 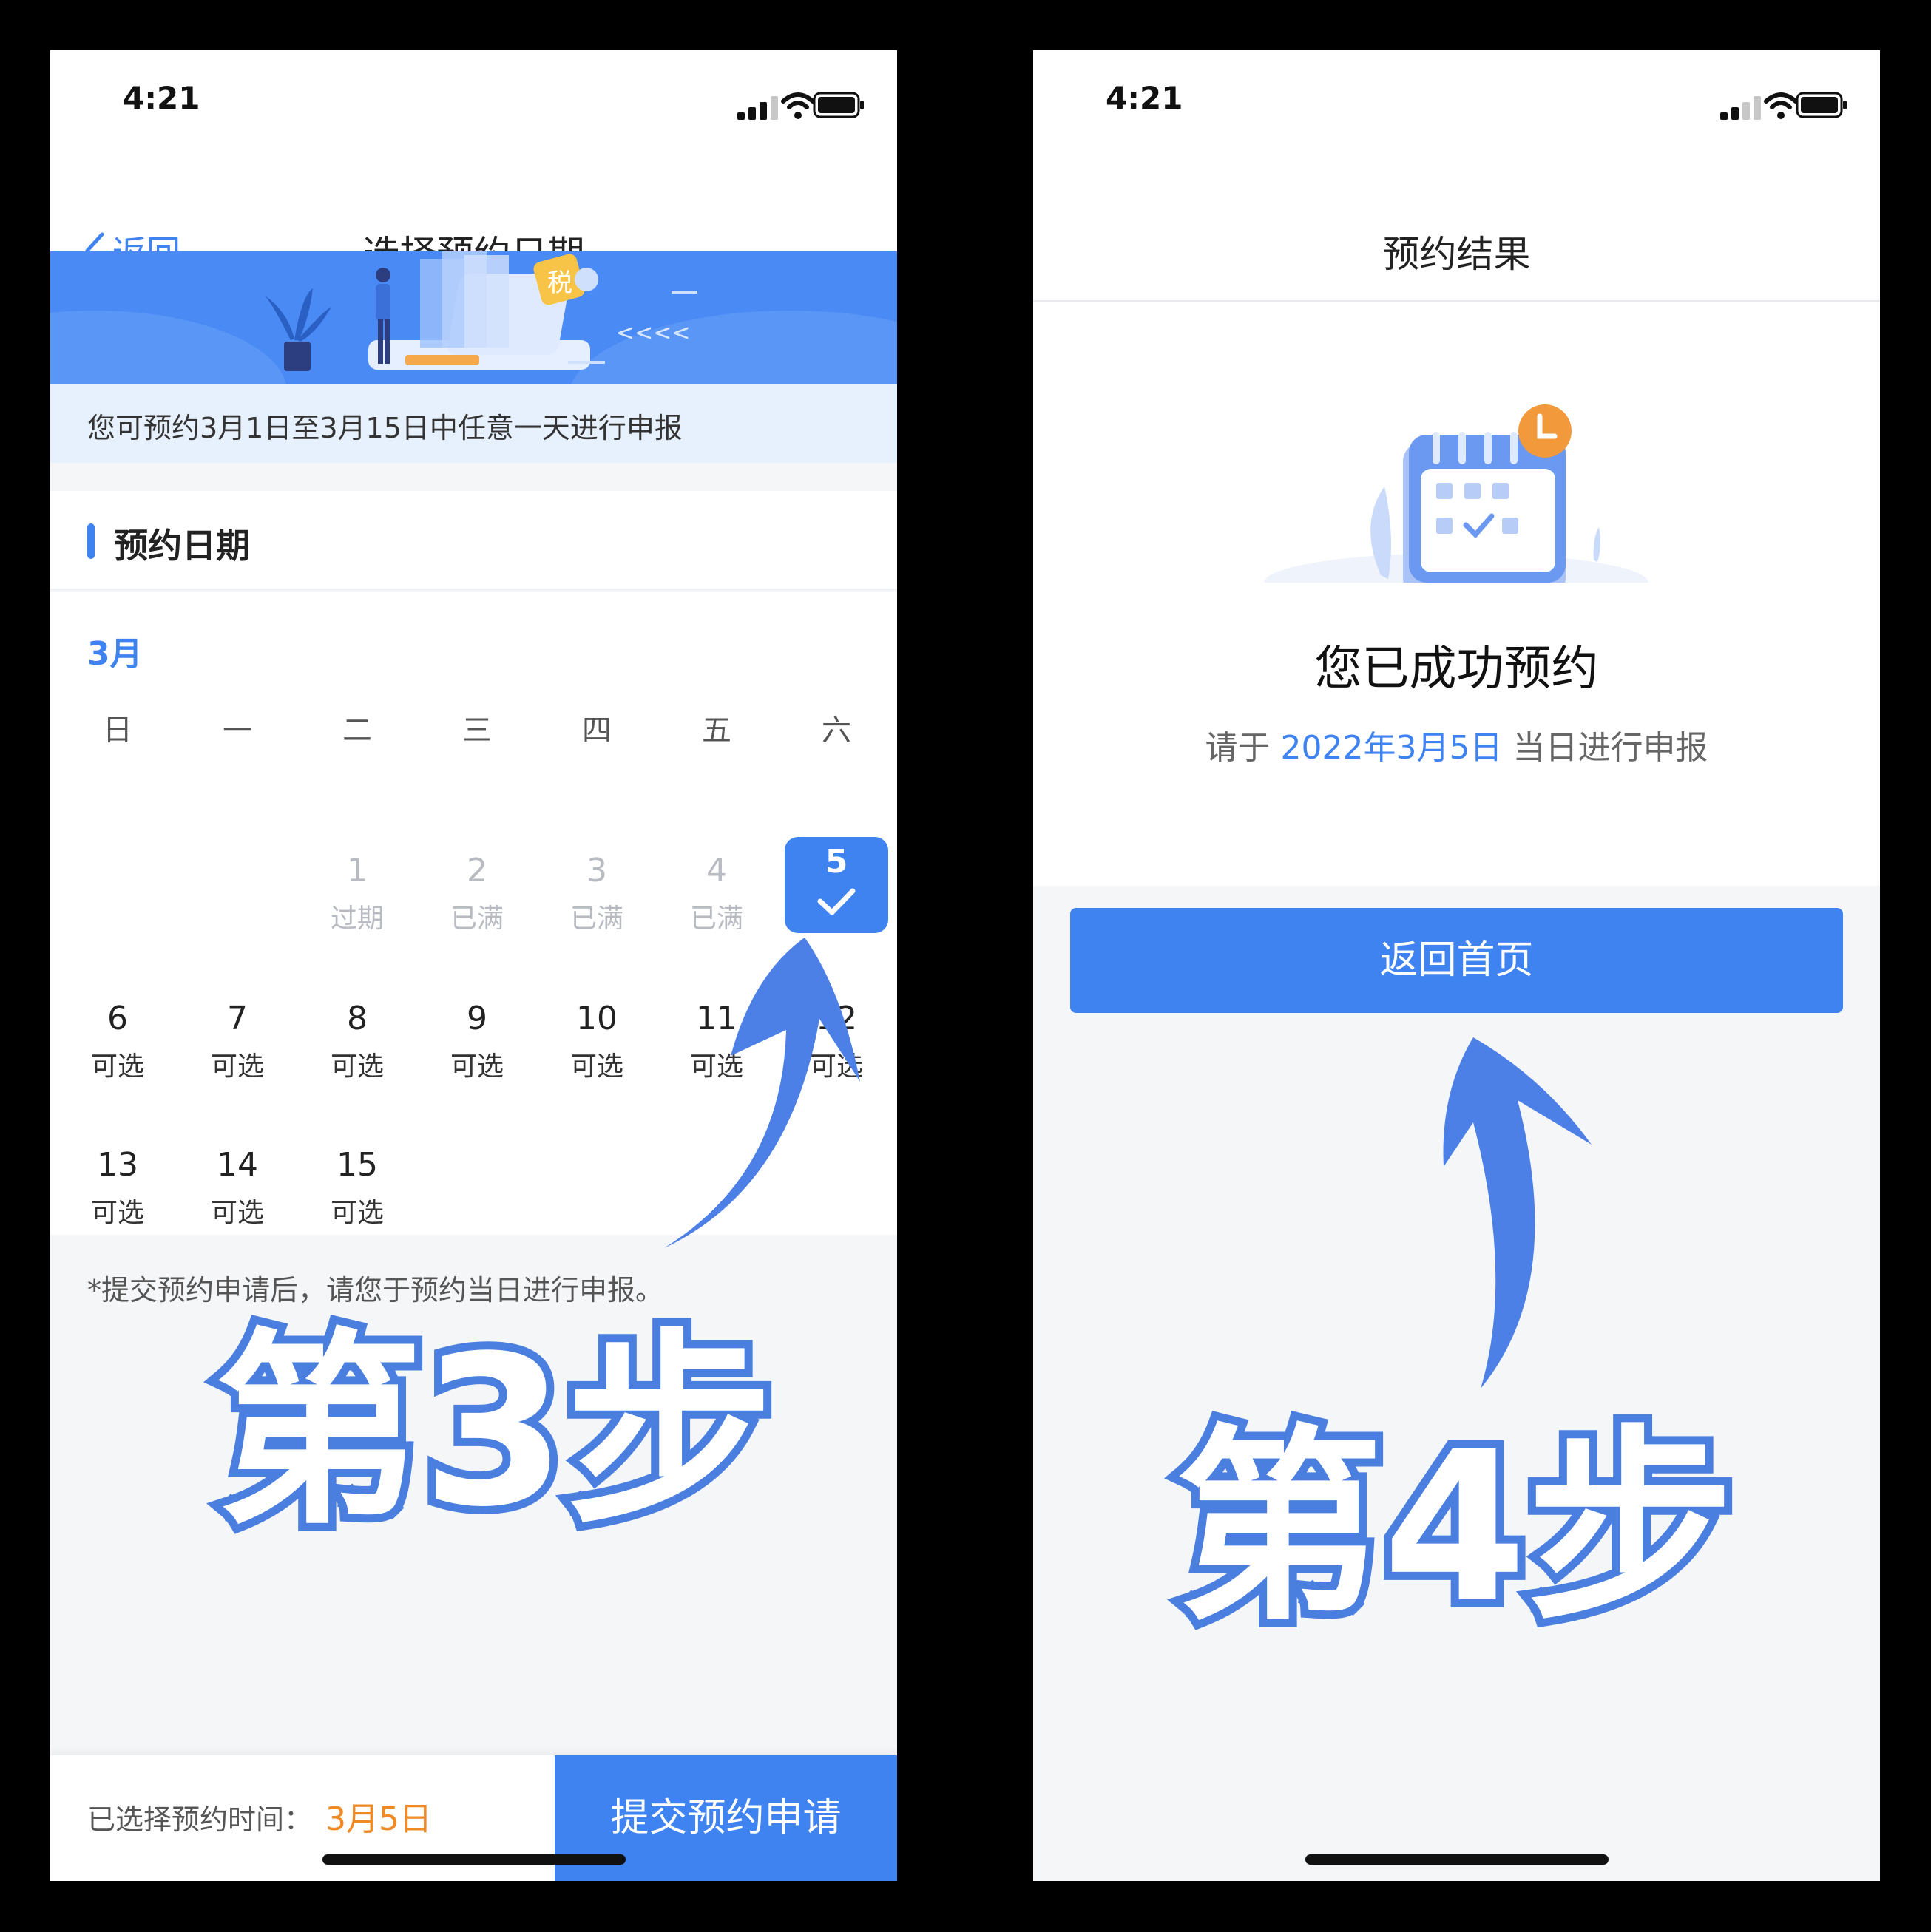 I want to click on svg-text: 第4步, so click(x=1455, y=1527).